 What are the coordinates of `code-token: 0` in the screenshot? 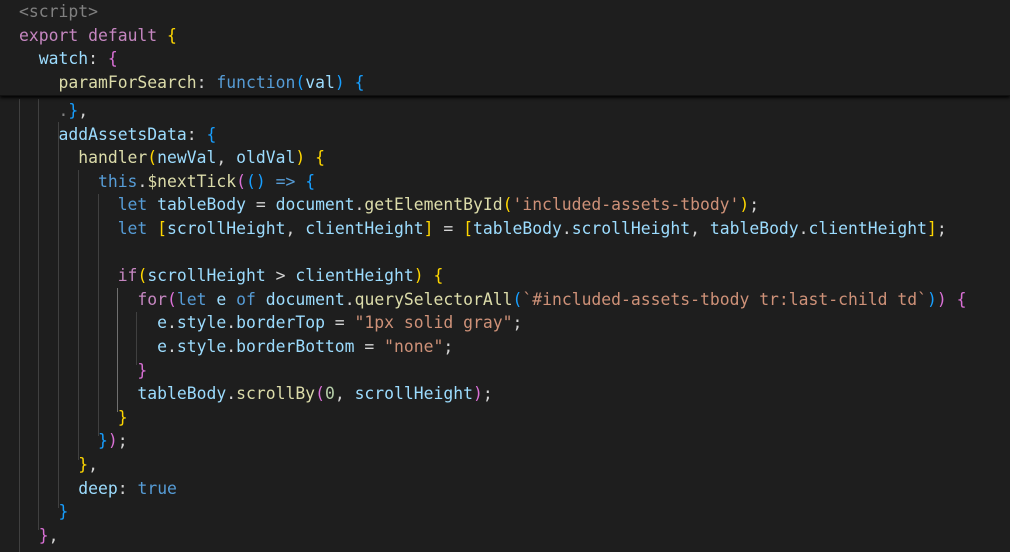 It's located at (329, 394).